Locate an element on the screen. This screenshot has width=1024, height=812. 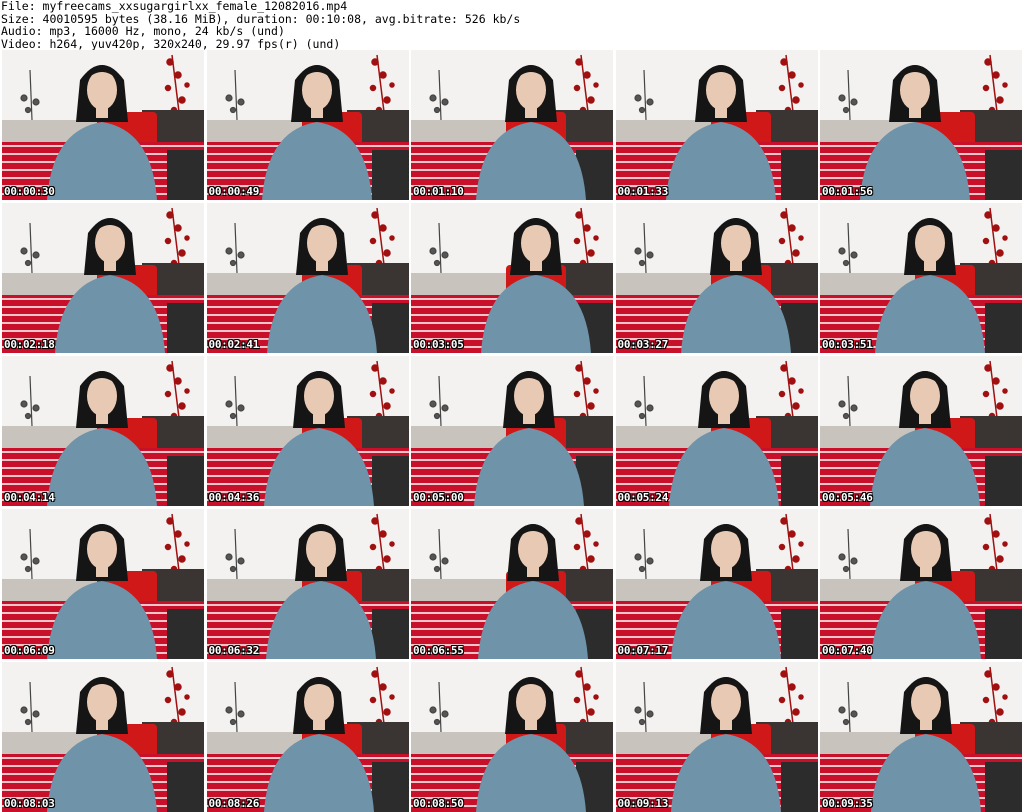
video-thumbnail: 00:02:18 is located at coordinates (103, 278).